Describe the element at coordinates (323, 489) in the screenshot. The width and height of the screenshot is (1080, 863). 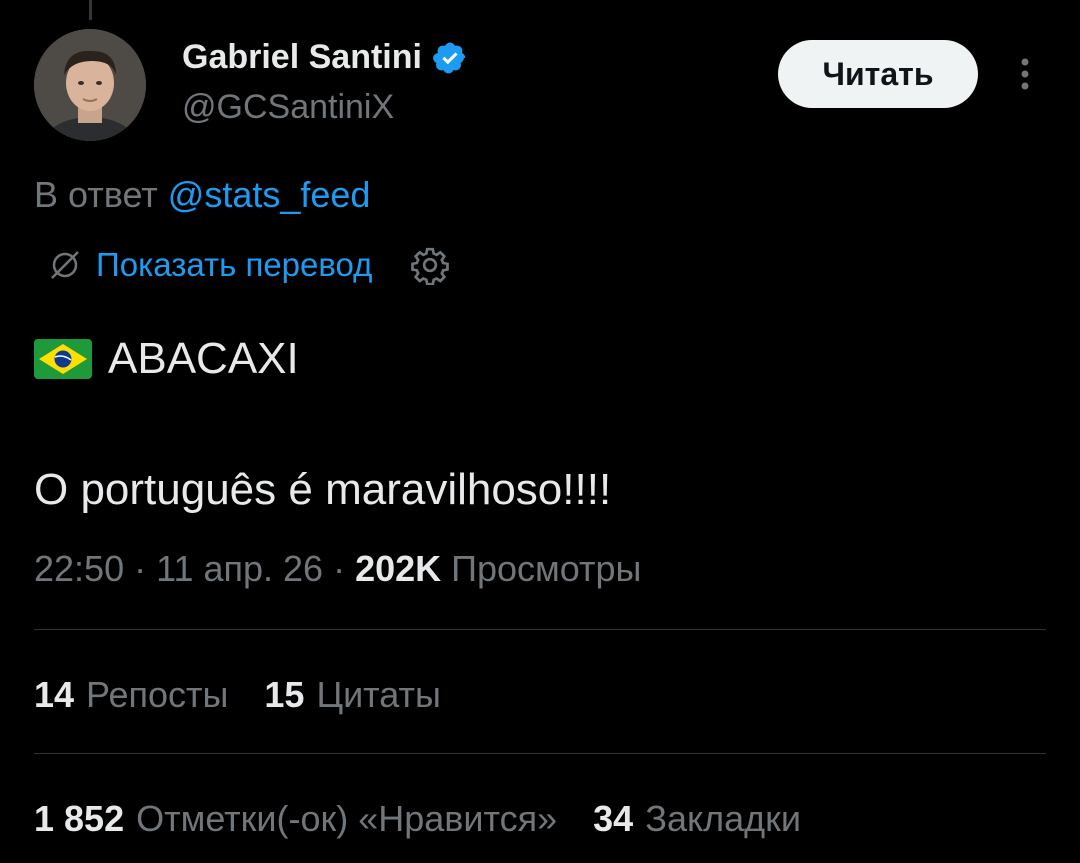
I see `tweet-text-line-2: O português é maravilhoso!!!!` at that location.